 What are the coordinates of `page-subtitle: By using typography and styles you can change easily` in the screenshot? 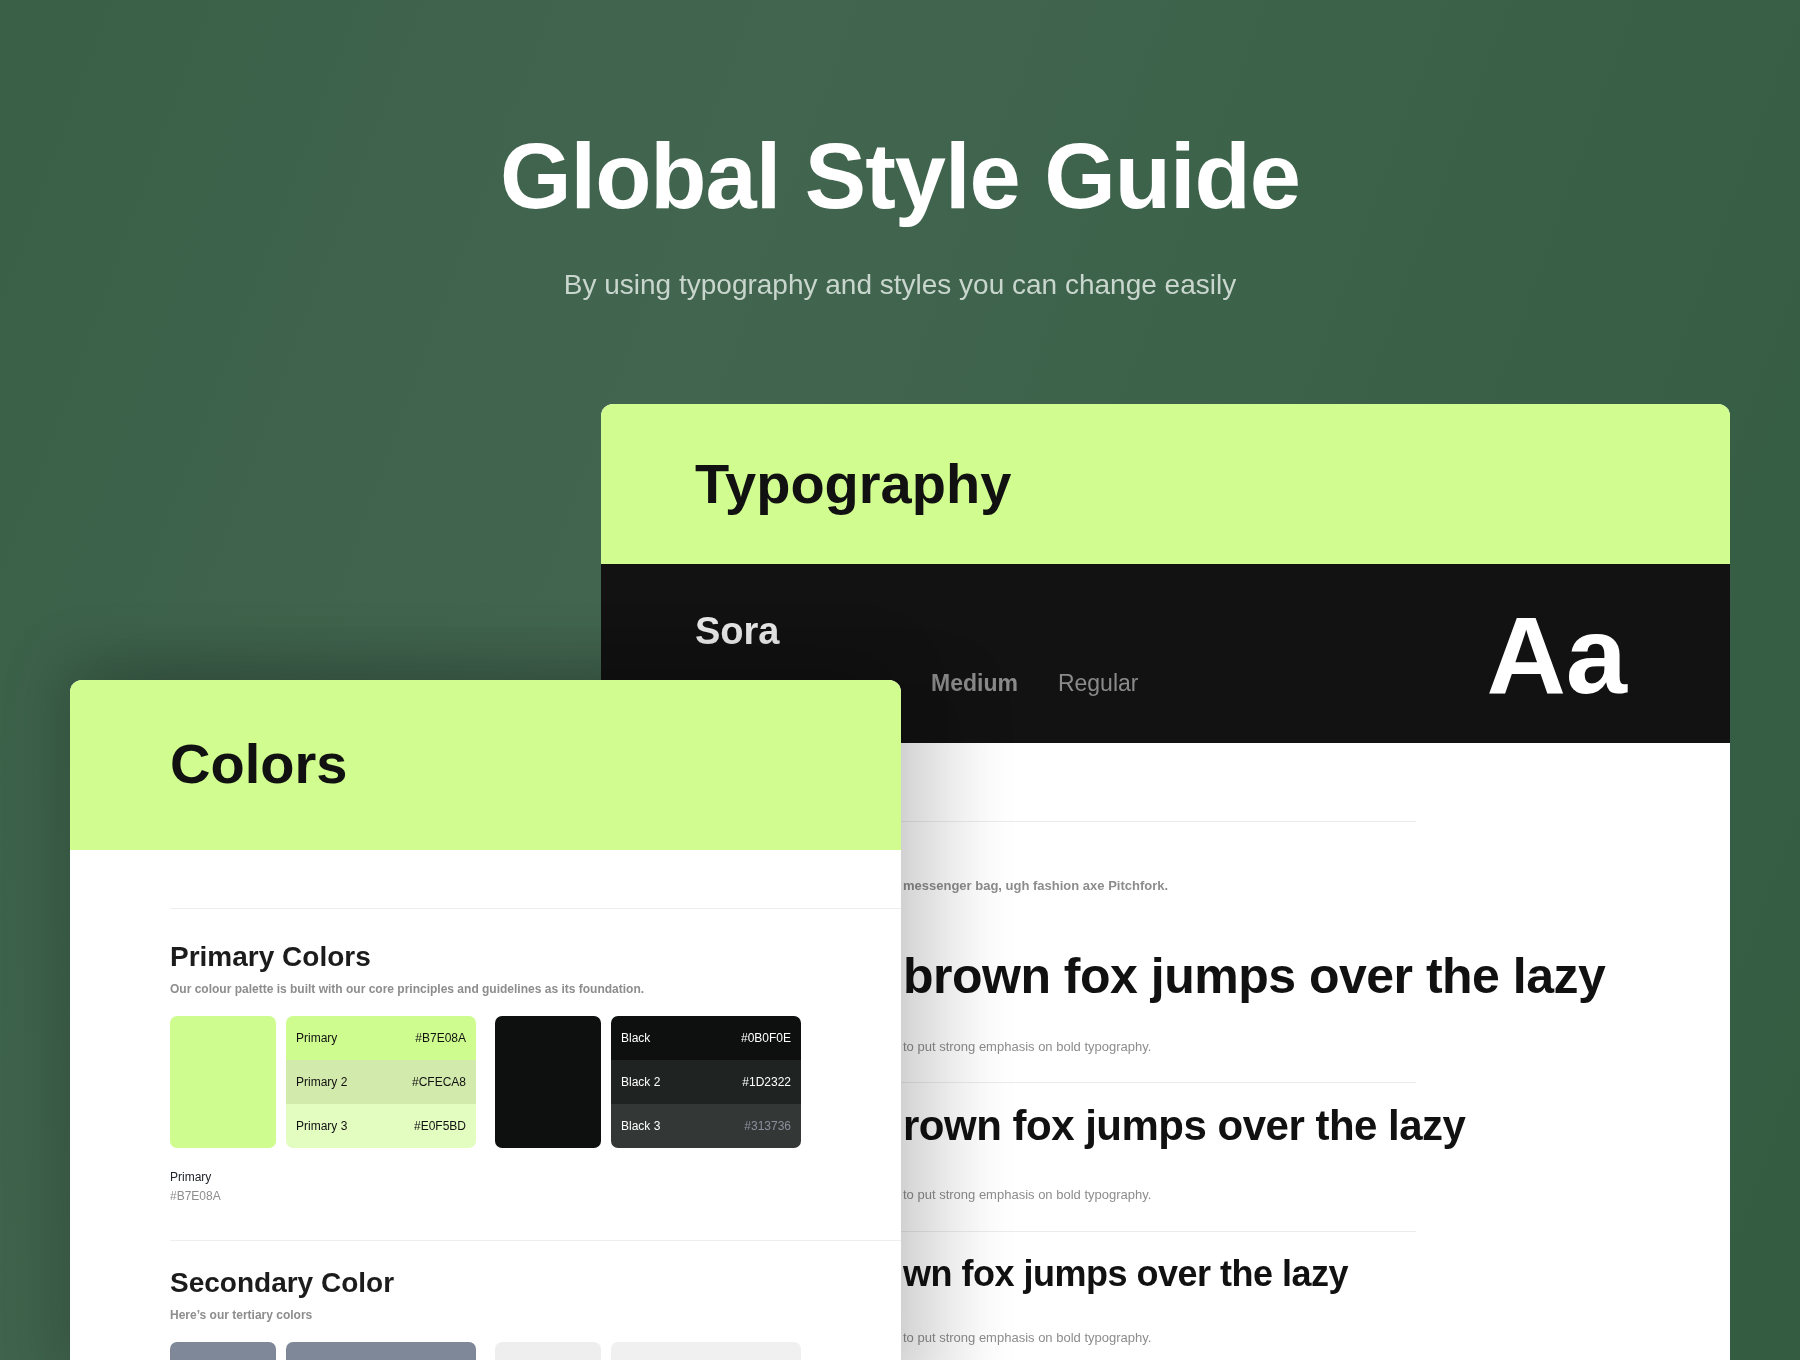 It's located at (900, 285).